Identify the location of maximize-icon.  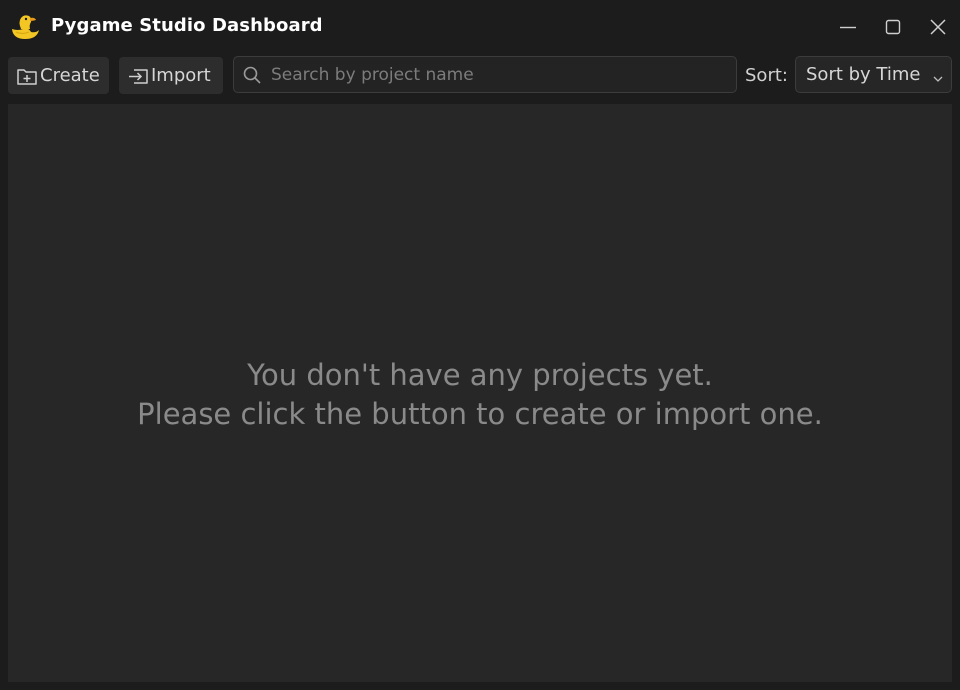
(893, 27).